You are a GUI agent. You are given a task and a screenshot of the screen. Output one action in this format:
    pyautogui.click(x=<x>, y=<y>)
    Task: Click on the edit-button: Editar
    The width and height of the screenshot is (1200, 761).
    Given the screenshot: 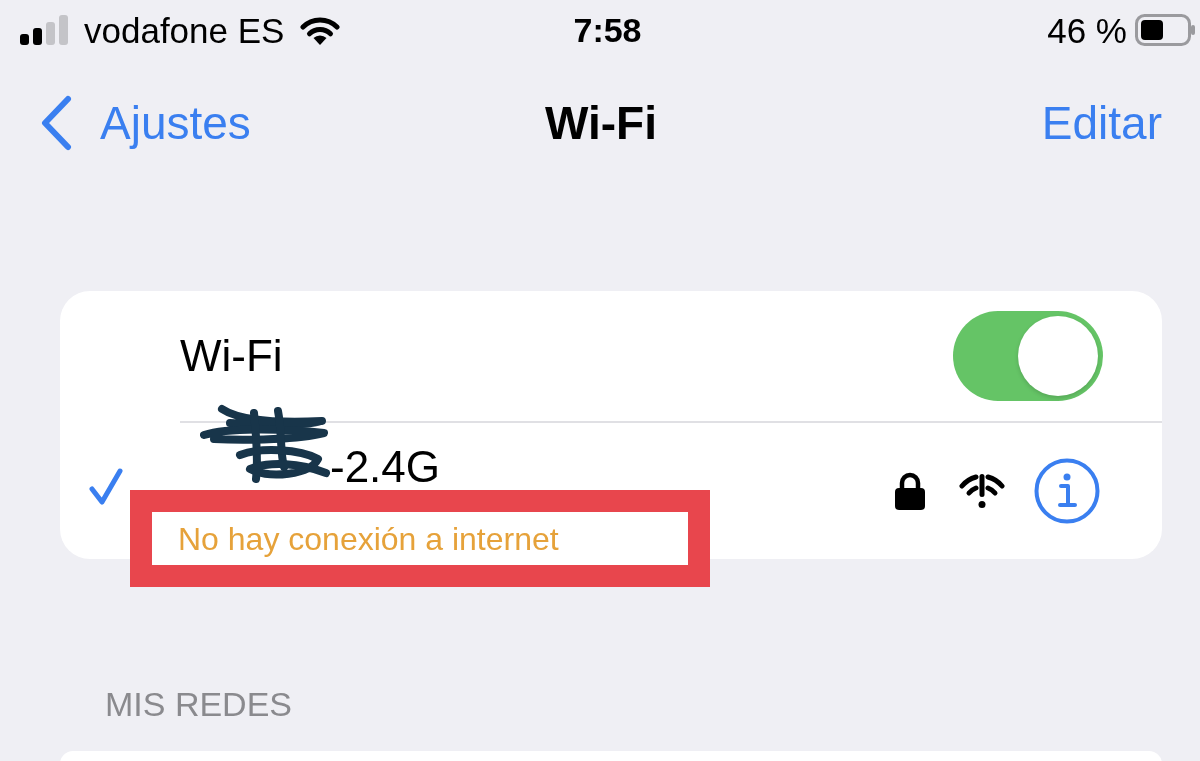 What is the action you would take?
    pyautogui.click(x=1101, y=123)
    